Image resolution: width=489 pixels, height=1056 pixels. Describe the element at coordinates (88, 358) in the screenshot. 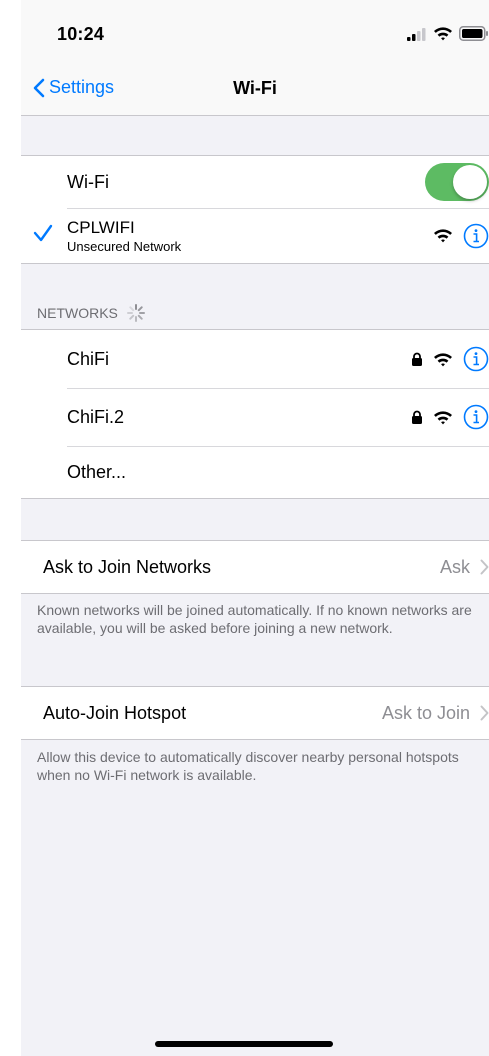

I see `network-name: ChiFi` at that location.